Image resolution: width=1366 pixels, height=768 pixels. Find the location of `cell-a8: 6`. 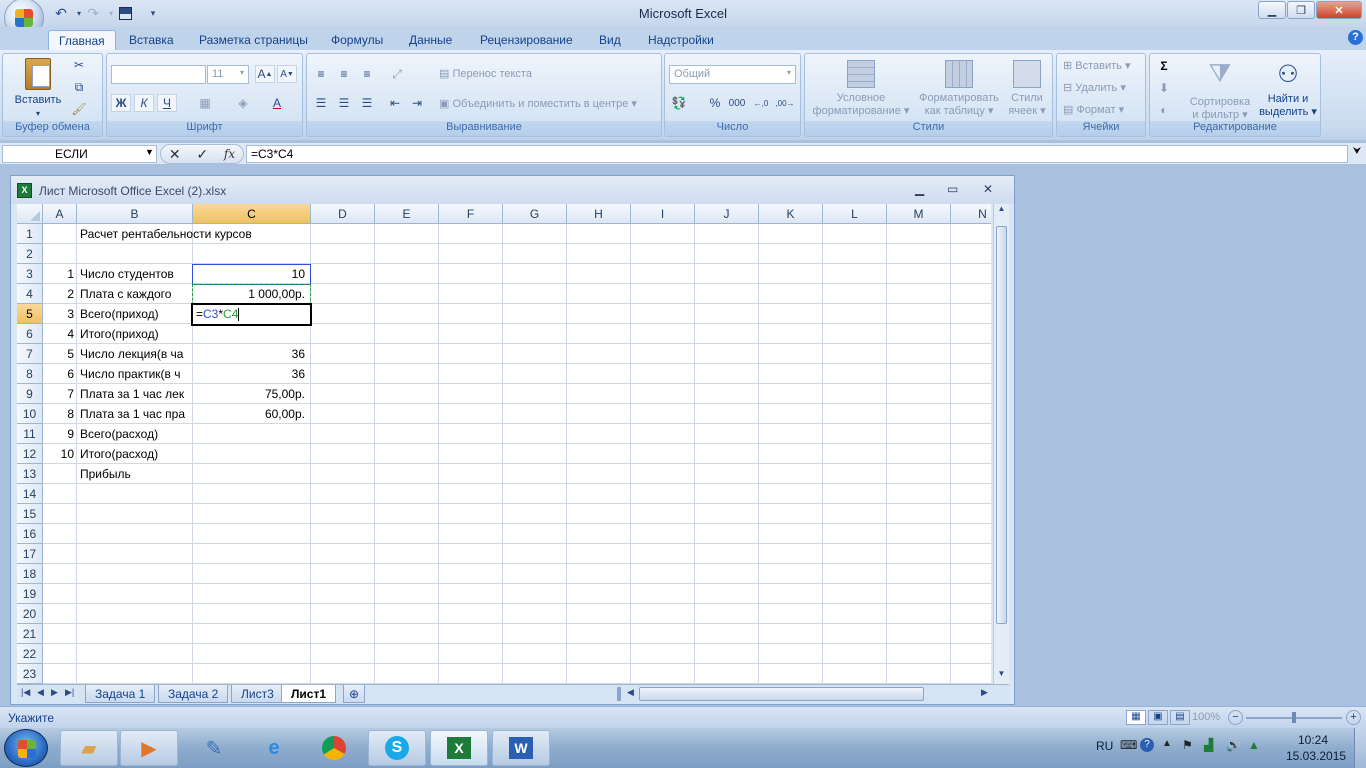

cell-a8: 6 is located at coordinates (60, 374).